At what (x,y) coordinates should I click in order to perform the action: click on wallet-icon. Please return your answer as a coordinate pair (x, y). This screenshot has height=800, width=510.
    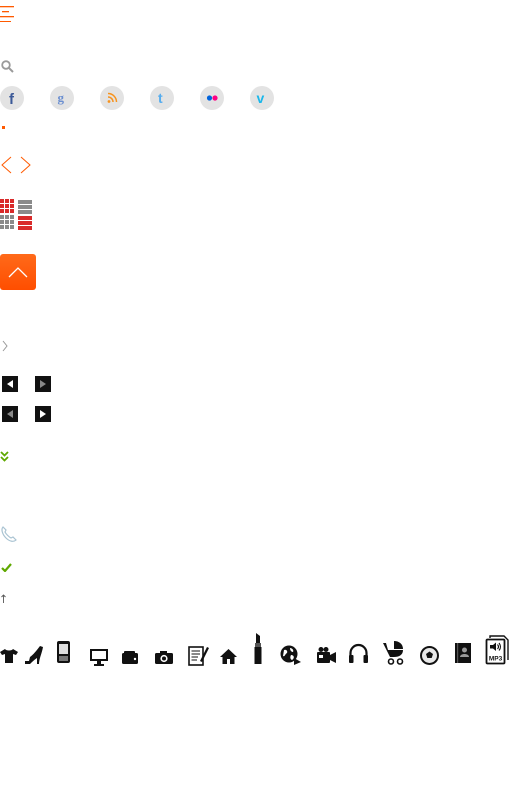
    Looking at the image, I should click on (130, 657).